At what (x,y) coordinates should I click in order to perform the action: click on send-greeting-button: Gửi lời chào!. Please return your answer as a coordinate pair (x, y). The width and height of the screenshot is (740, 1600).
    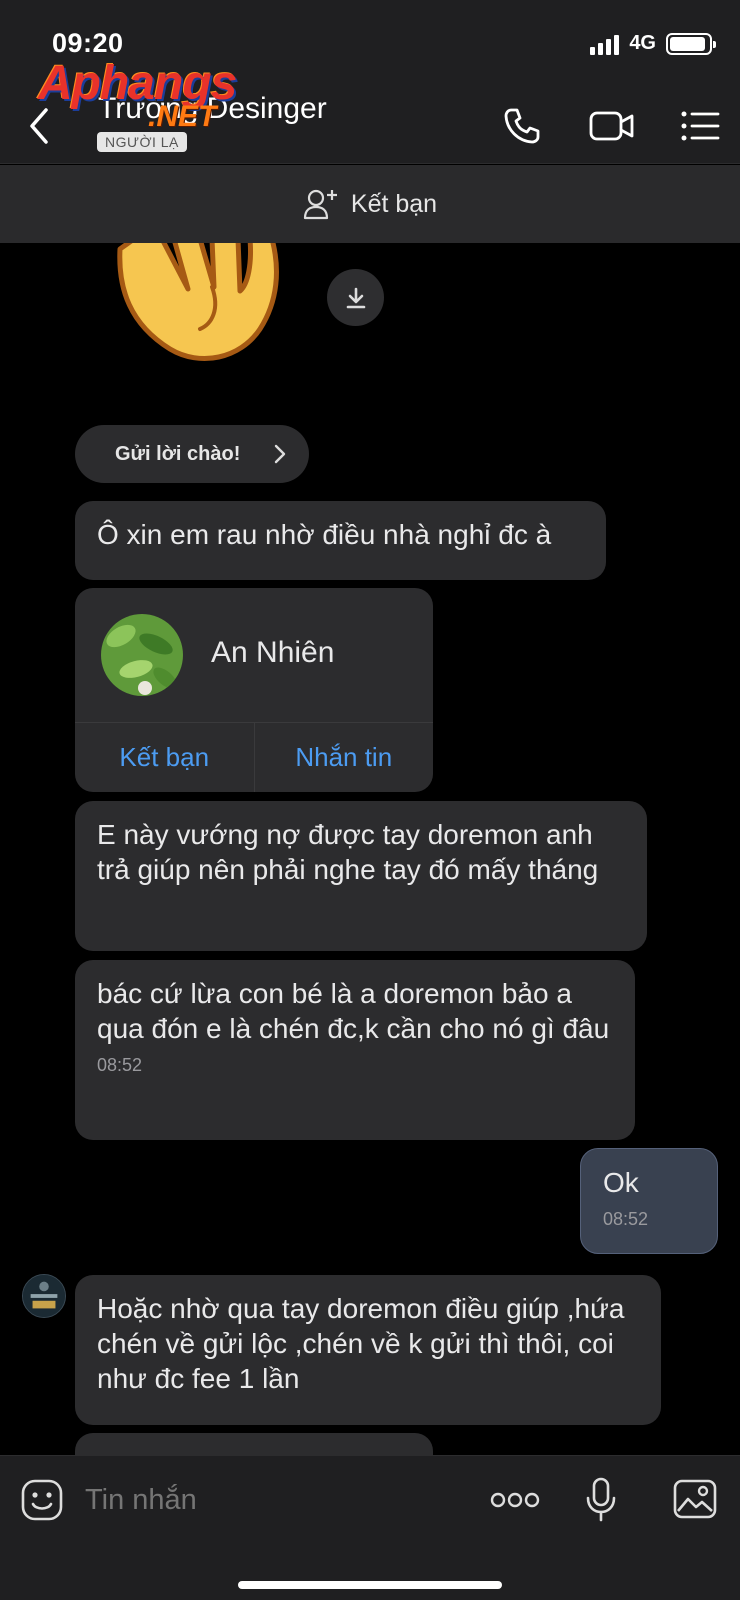
    Looking at the image, I should click on (192, 454).